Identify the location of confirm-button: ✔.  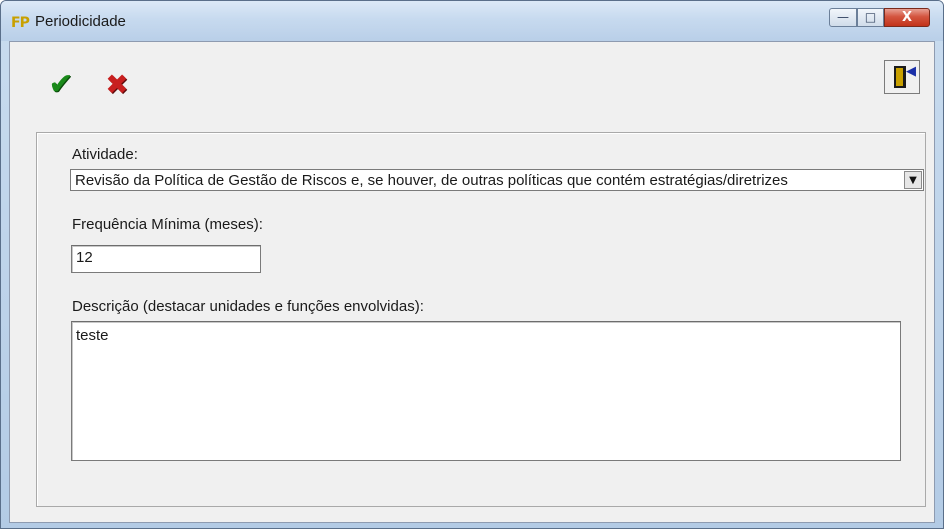
(61, 85).